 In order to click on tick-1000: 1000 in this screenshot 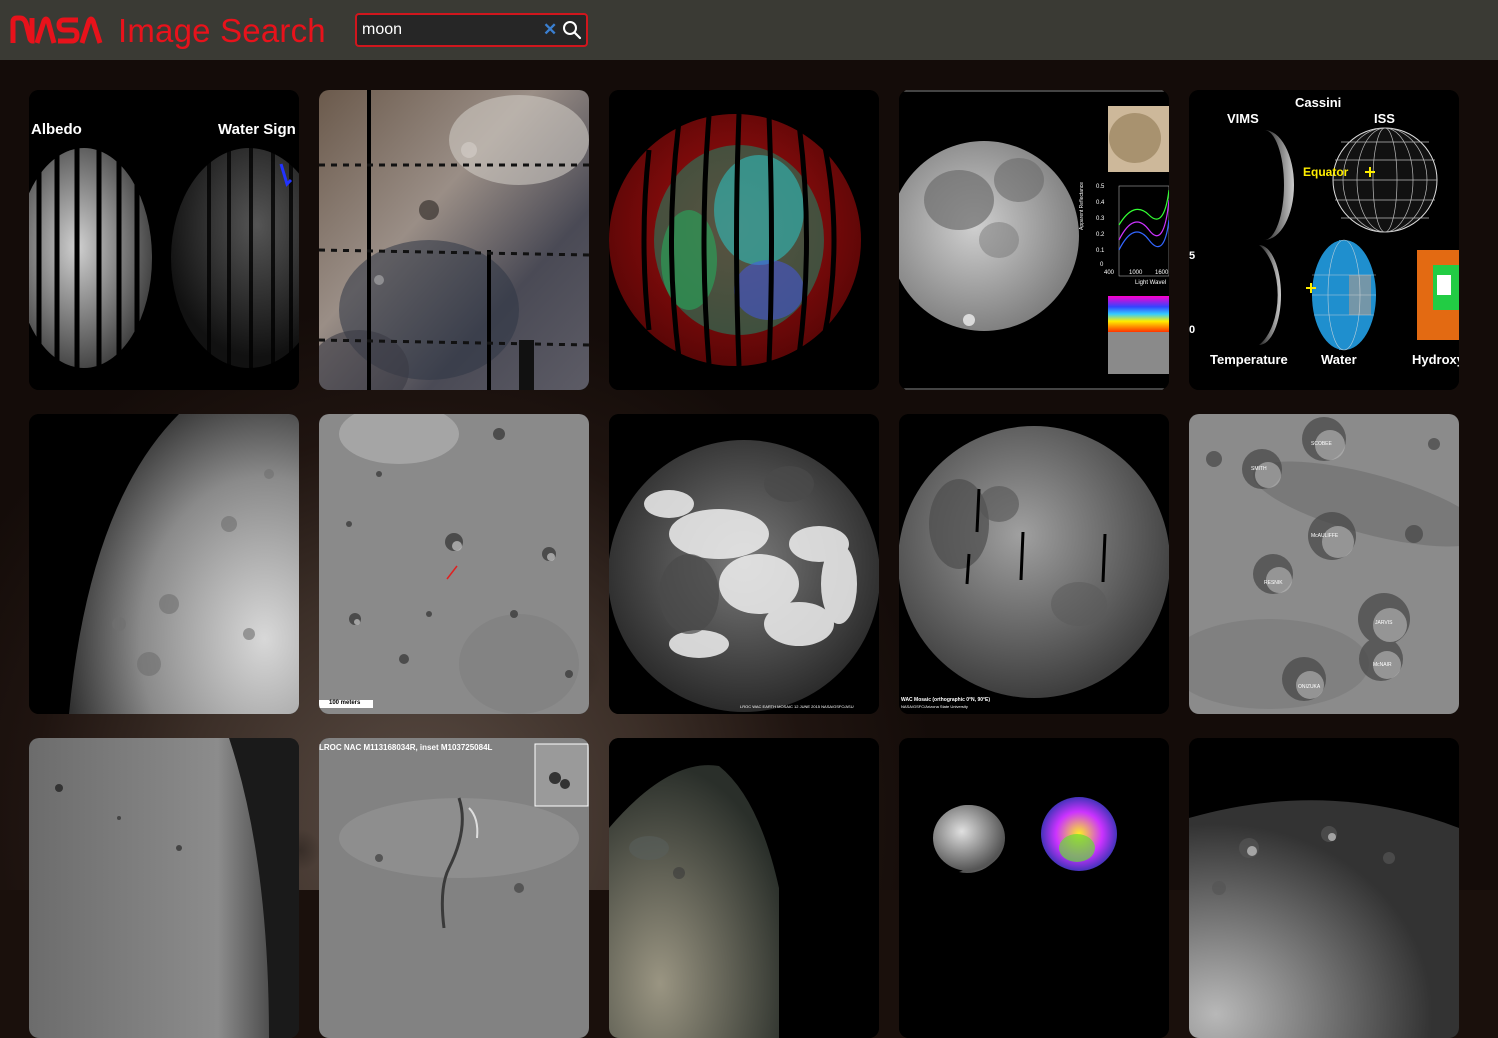, I will do `click(1136, 273)`.